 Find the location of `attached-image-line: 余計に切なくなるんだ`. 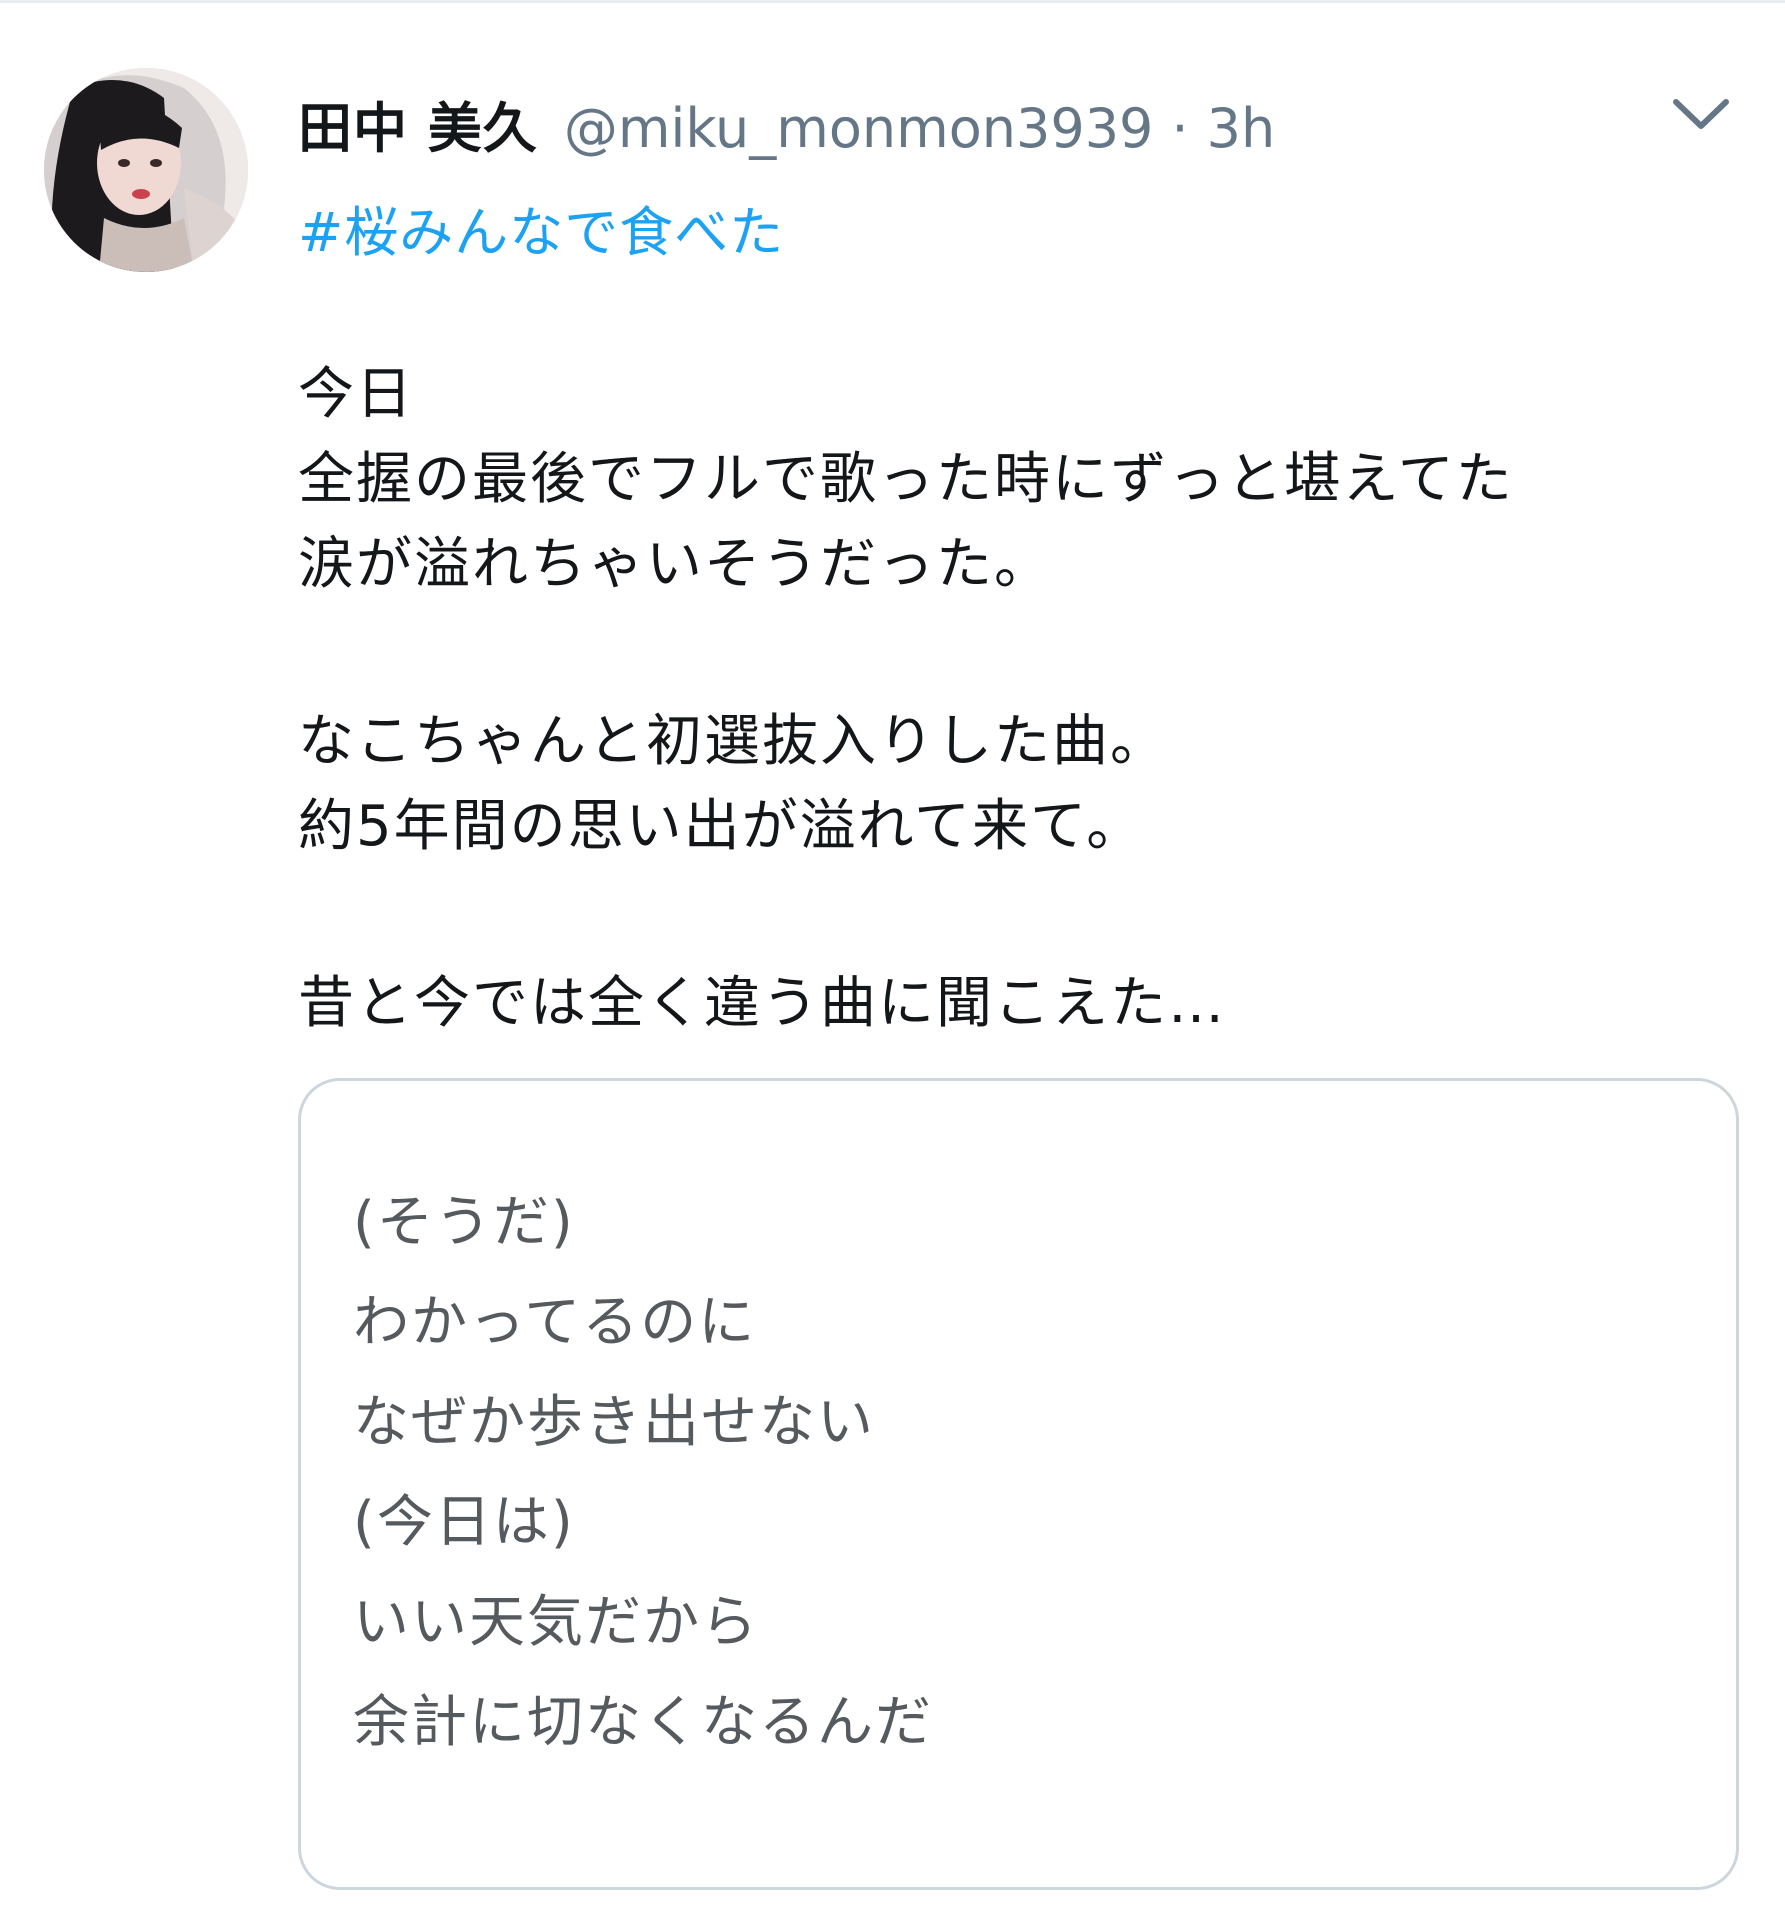

attached-image-line: 余計に切なくなるんだ is located at coordinates (643, 1722).